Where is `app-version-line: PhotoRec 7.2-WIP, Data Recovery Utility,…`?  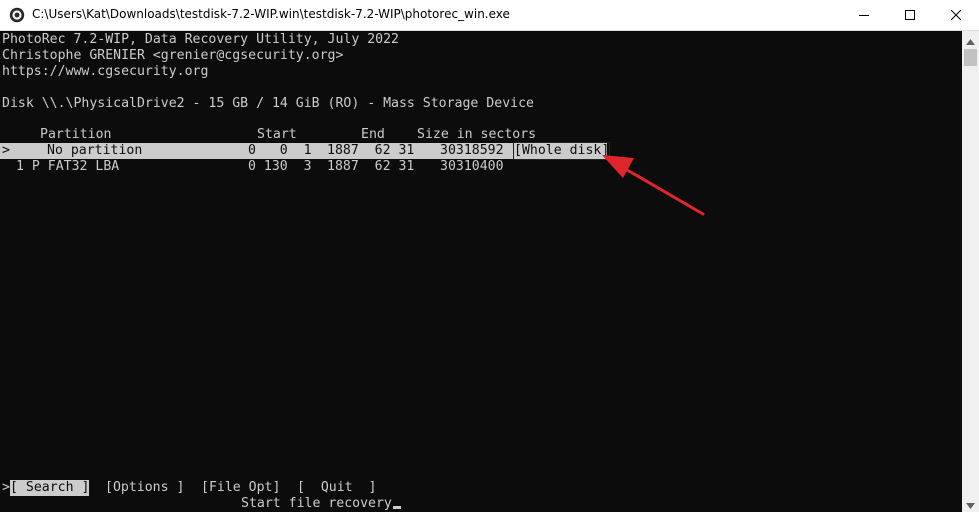
app-version-line: PhotoRec 7.2-WIP, Data Recovery Utility,… is located at coordinates (200, 39).